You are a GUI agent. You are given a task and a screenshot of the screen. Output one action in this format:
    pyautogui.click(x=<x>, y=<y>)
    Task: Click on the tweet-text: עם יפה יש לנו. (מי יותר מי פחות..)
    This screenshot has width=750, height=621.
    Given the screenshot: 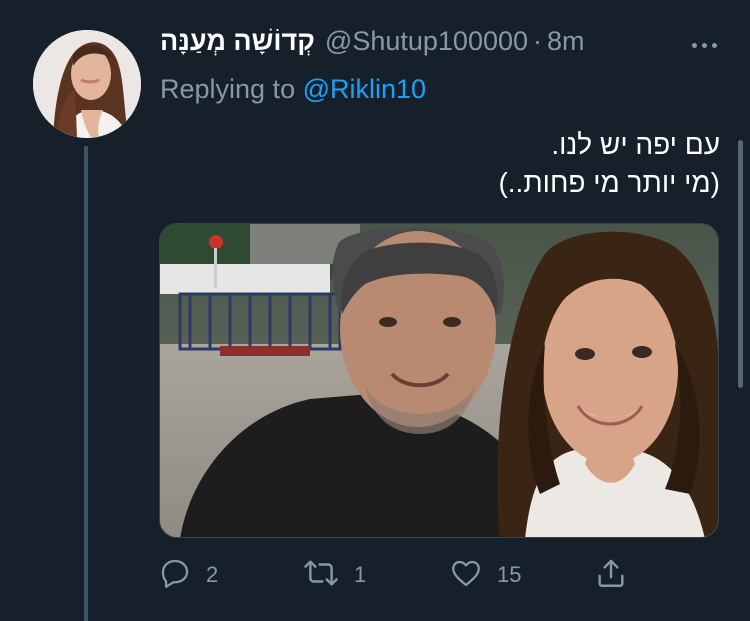 What is the action you would take?
    pyautogui.click(x=440, y=164)
    